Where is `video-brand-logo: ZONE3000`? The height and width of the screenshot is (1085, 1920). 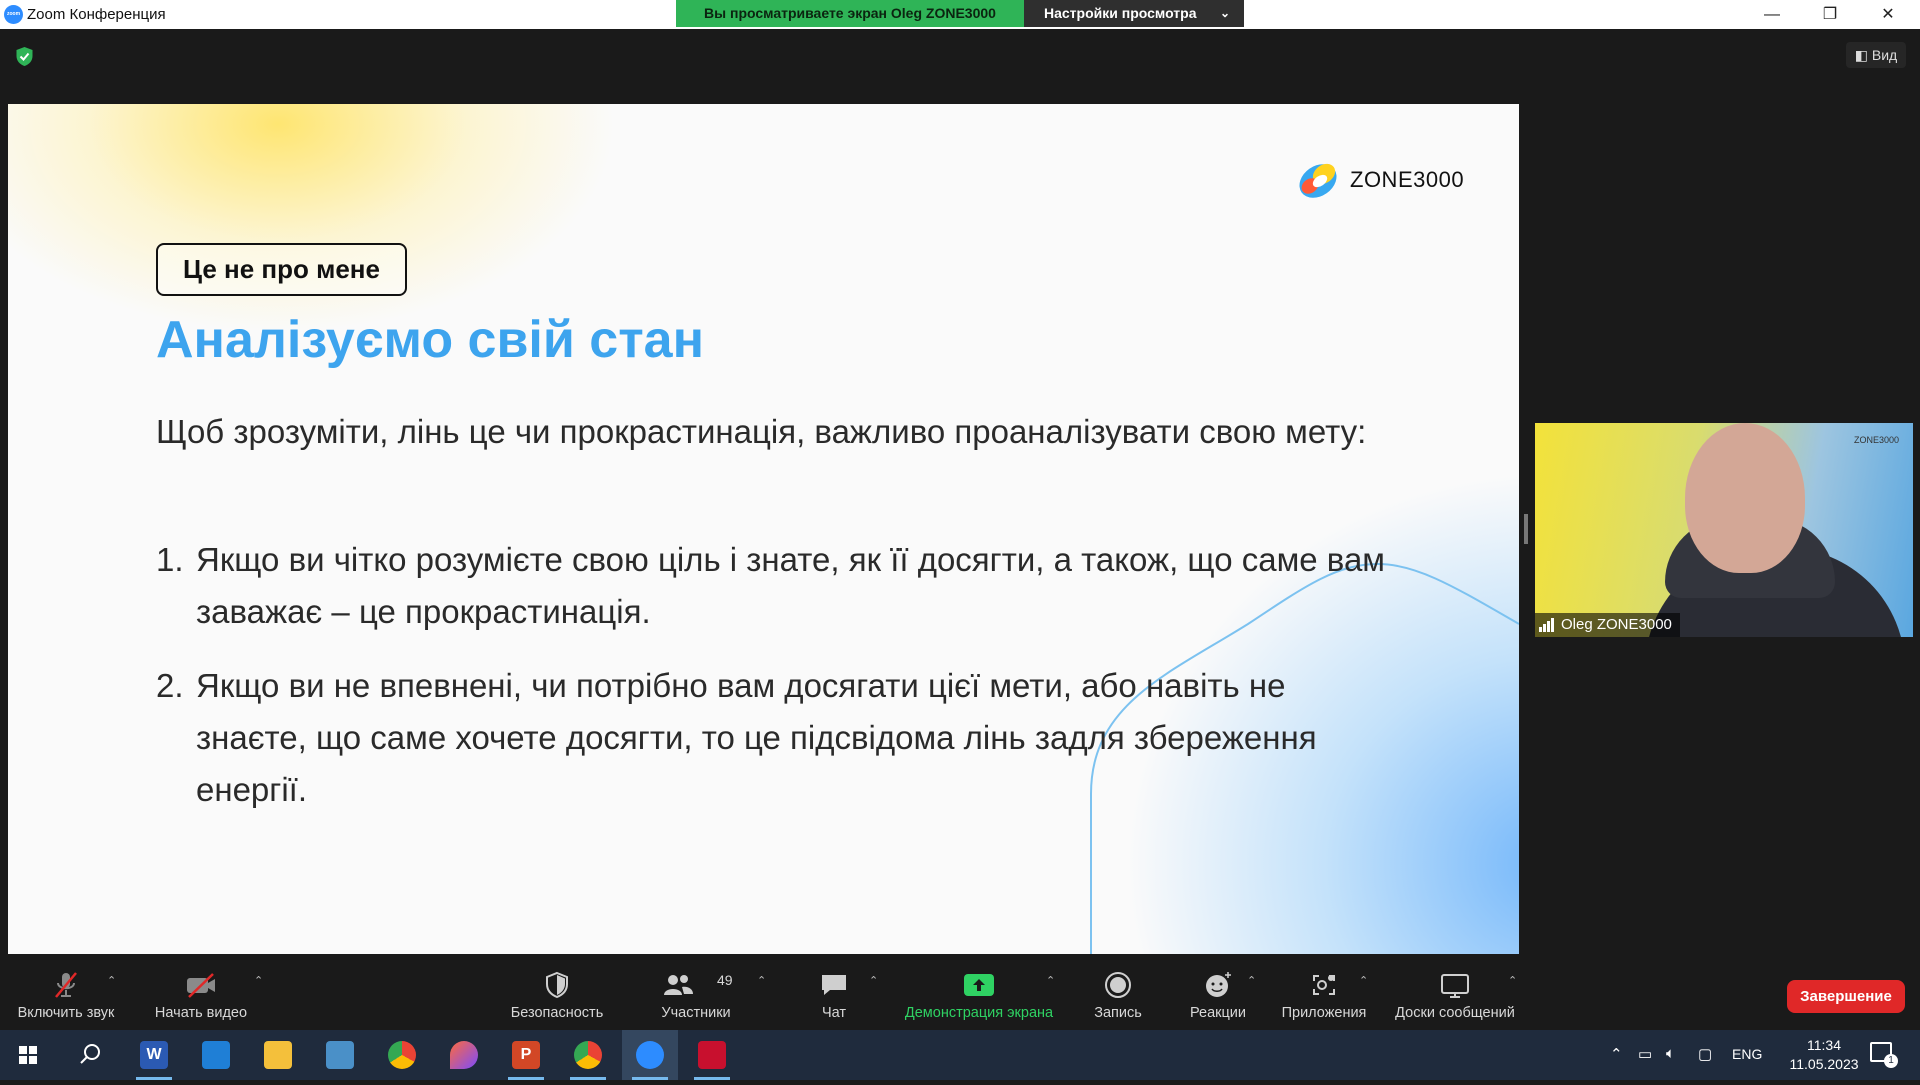 video-brand-logo: ZONE3000 is located at coordinates (1876, 440).